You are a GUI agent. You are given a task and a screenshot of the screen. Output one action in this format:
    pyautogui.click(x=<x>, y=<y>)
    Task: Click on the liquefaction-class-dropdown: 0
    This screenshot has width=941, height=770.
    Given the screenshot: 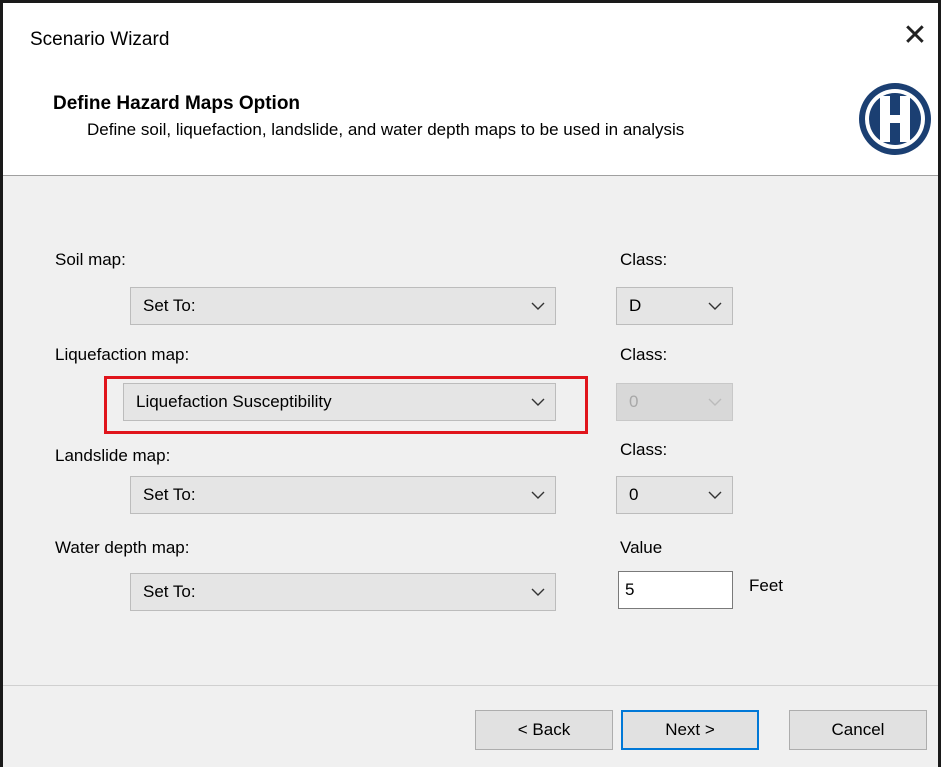 What is the action you would take?
    pyautogui.click(x=674, y=402)
    